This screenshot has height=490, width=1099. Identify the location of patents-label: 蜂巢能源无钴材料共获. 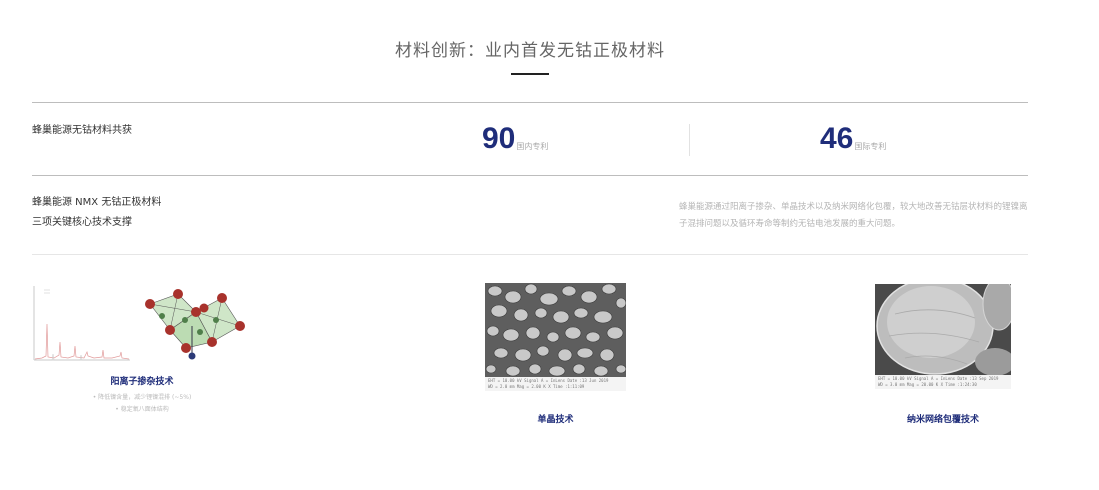
(82, 130).